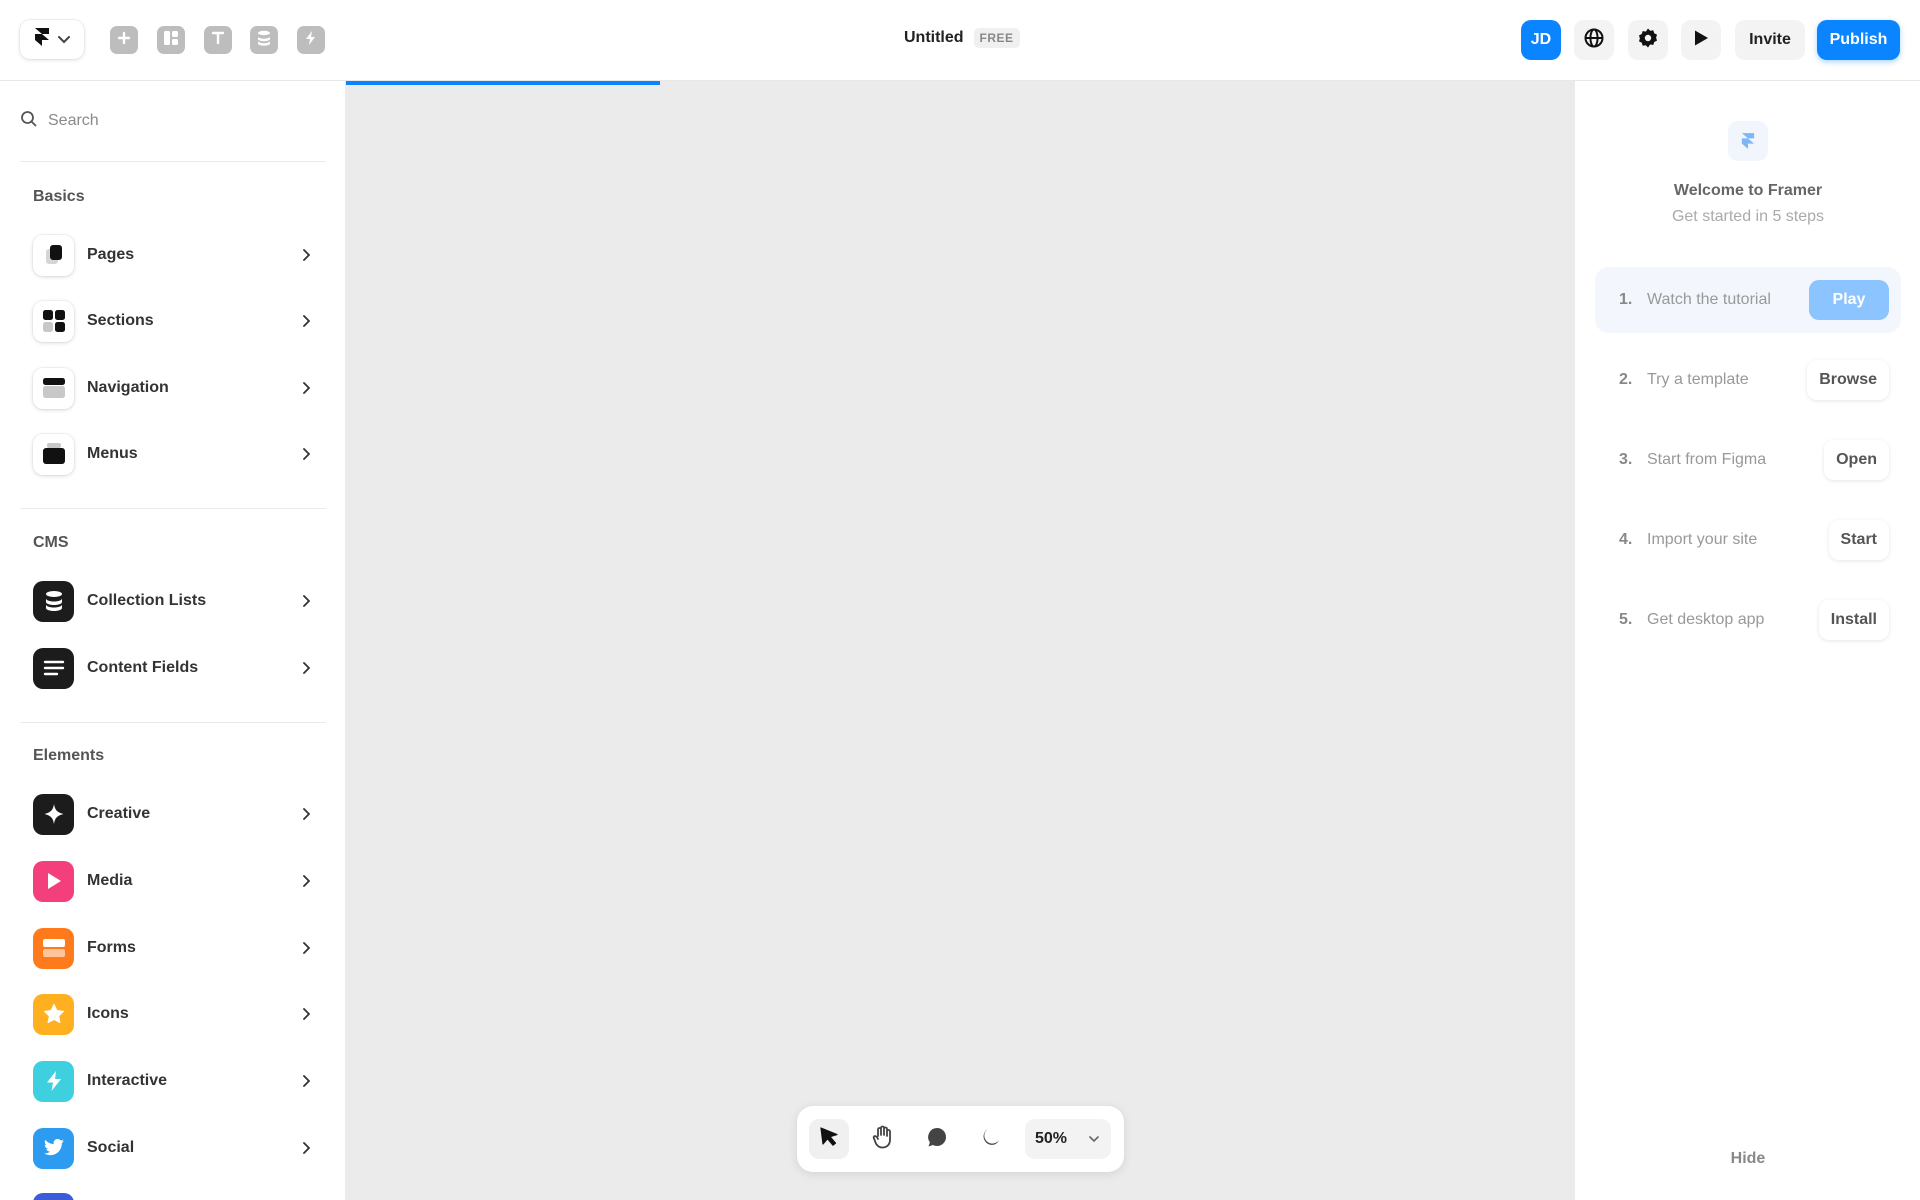 This screenshot has height=1200, width=1920. I want to click on sidebar-item-menus: Menus, so click(173, 454).